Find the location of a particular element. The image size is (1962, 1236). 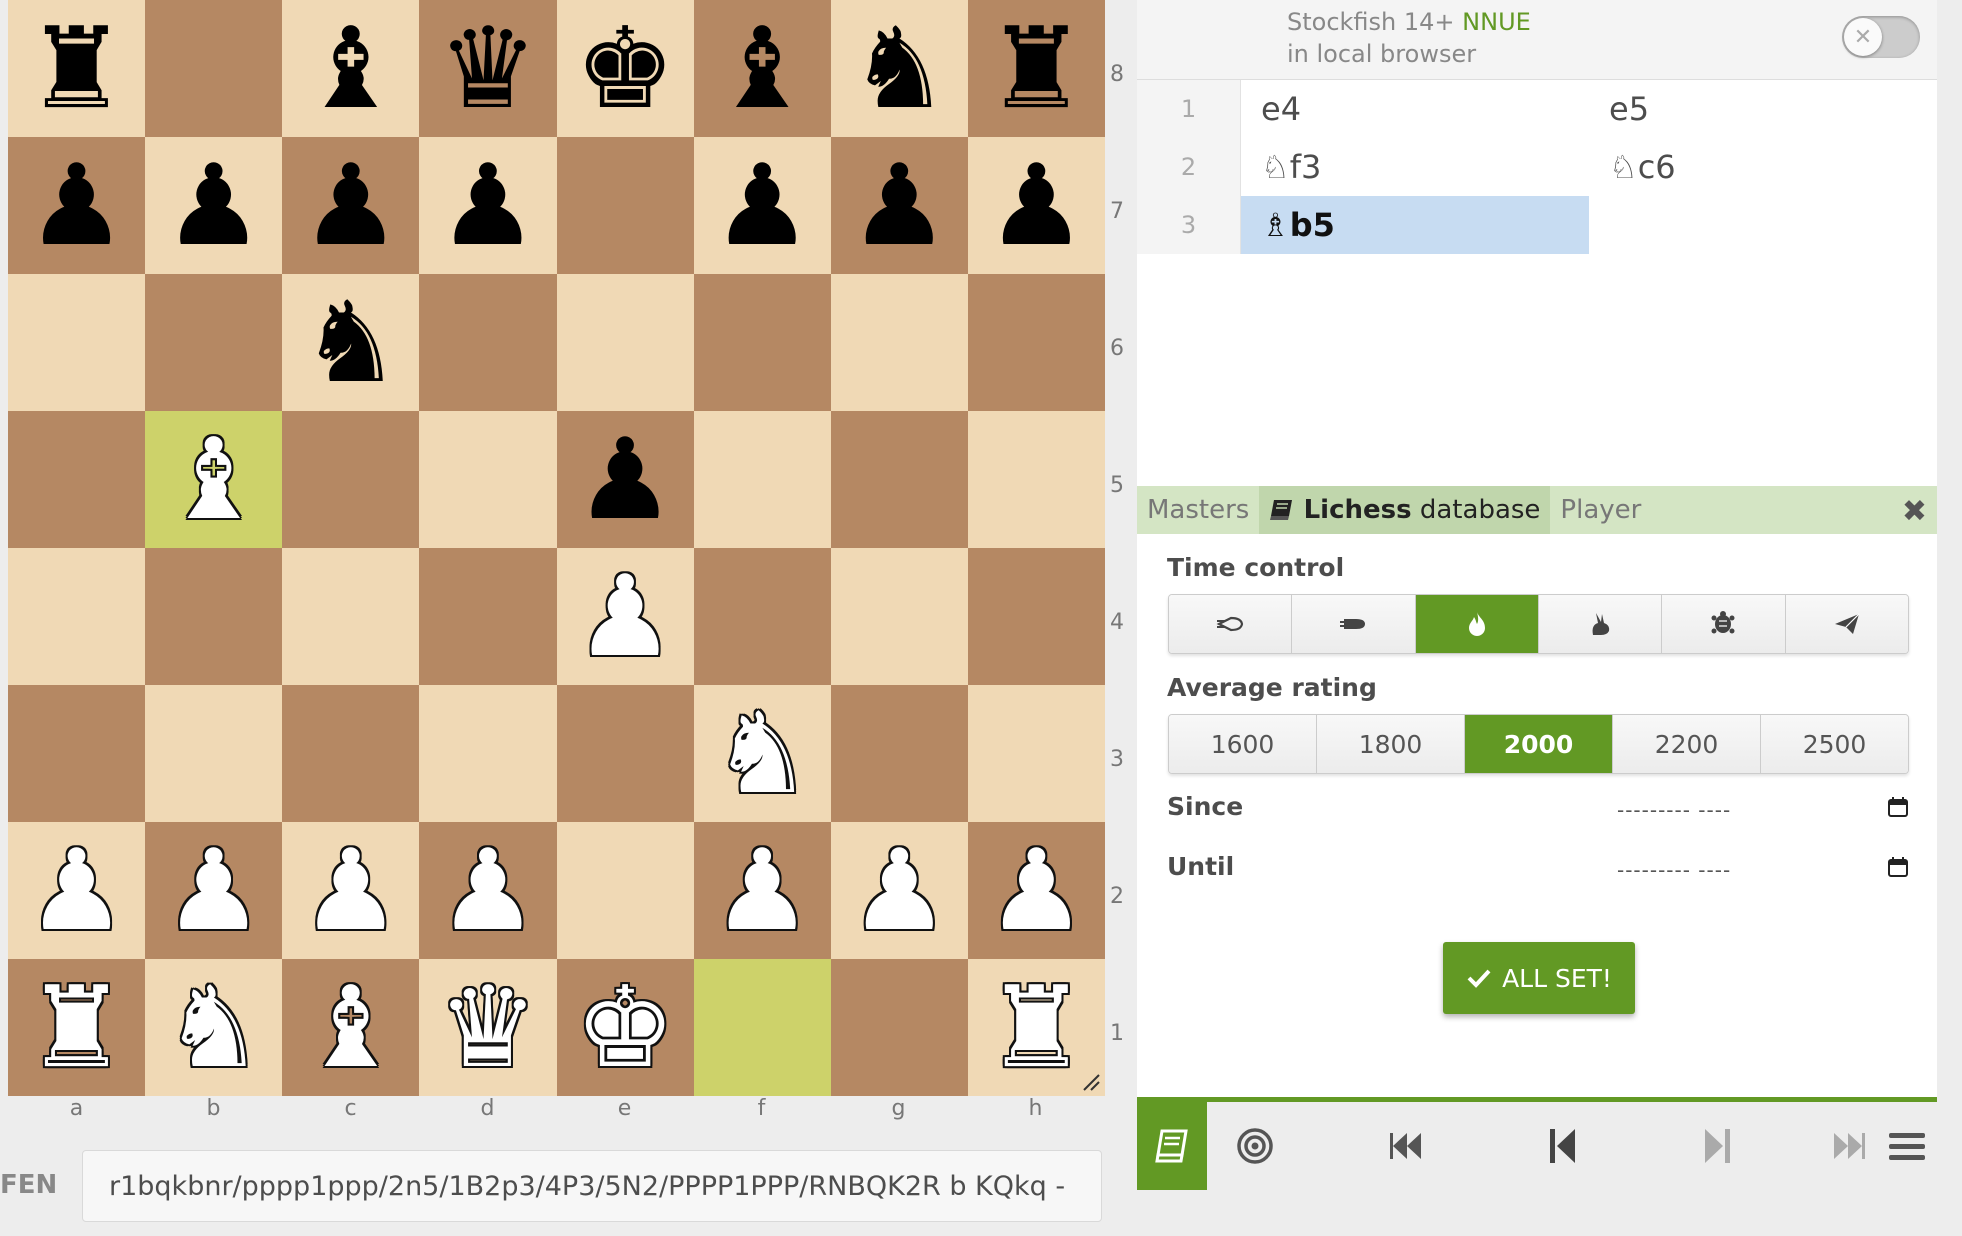

square-c7: ♟ is located at coordinates (351, 205).